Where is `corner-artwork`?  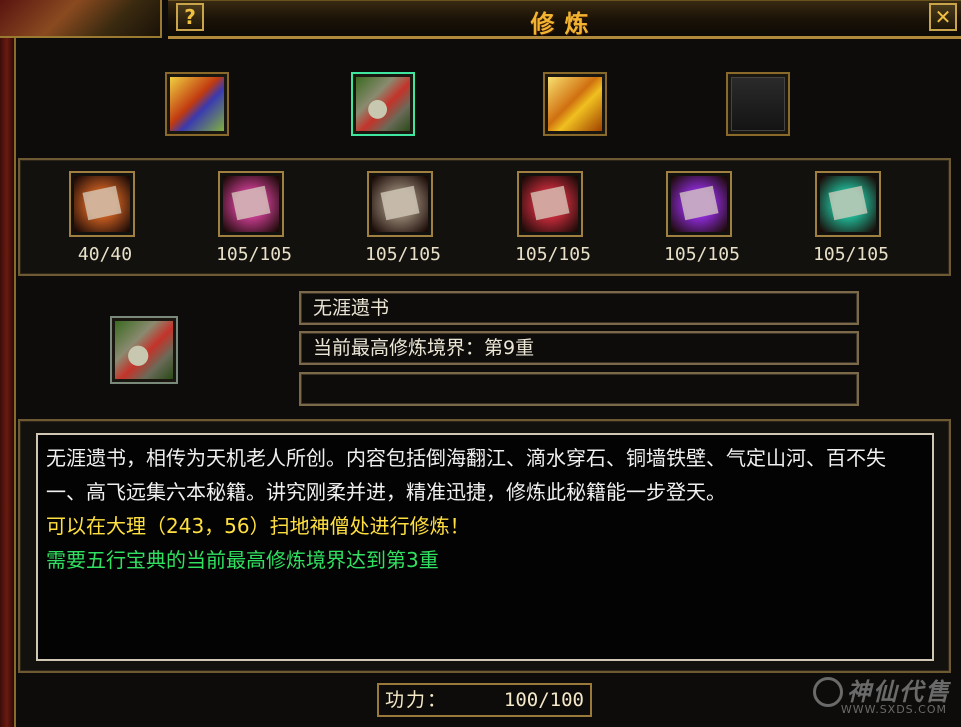
corner-artwork is located at coordinates (81, 19).